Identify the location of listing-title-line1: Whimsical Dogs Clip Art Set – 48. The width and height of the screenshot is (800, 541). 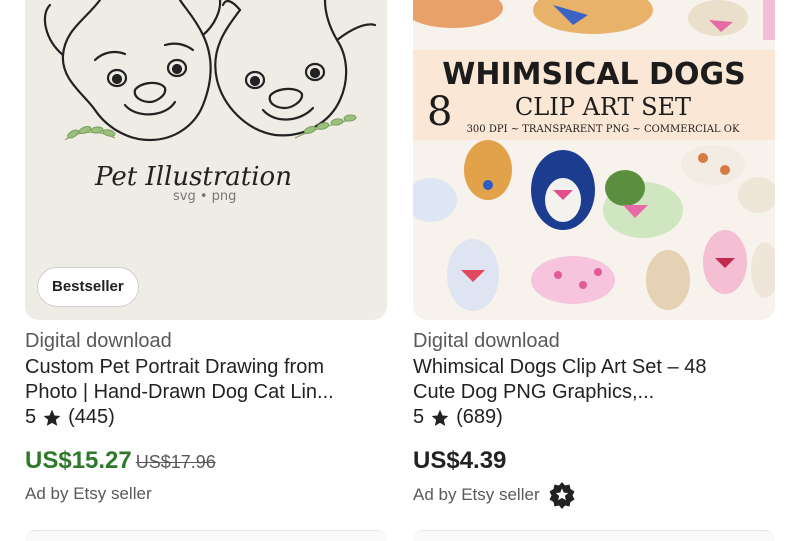
(594, 367).